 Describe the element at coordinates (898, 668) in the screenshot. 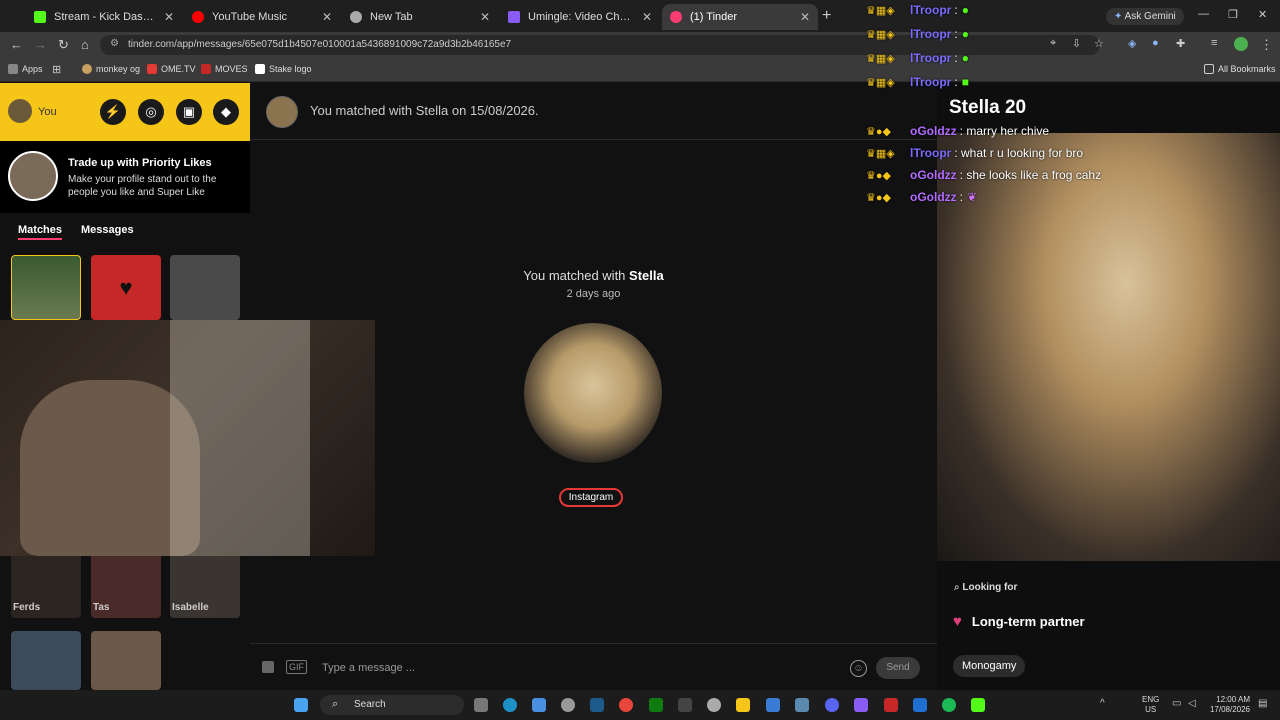

I see `send-button: Send` at that location.